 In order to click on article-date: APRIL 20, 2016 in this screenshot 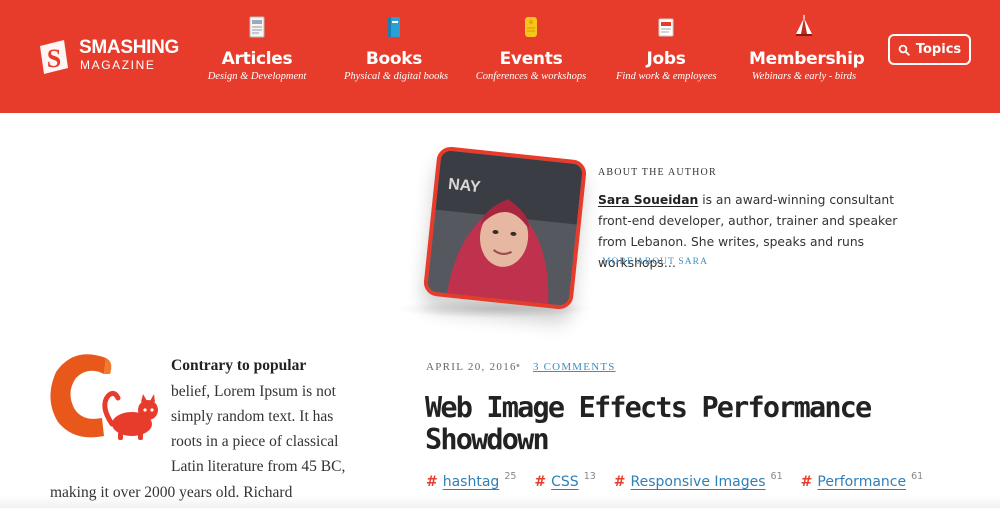, I will do `click(471, 367)`.